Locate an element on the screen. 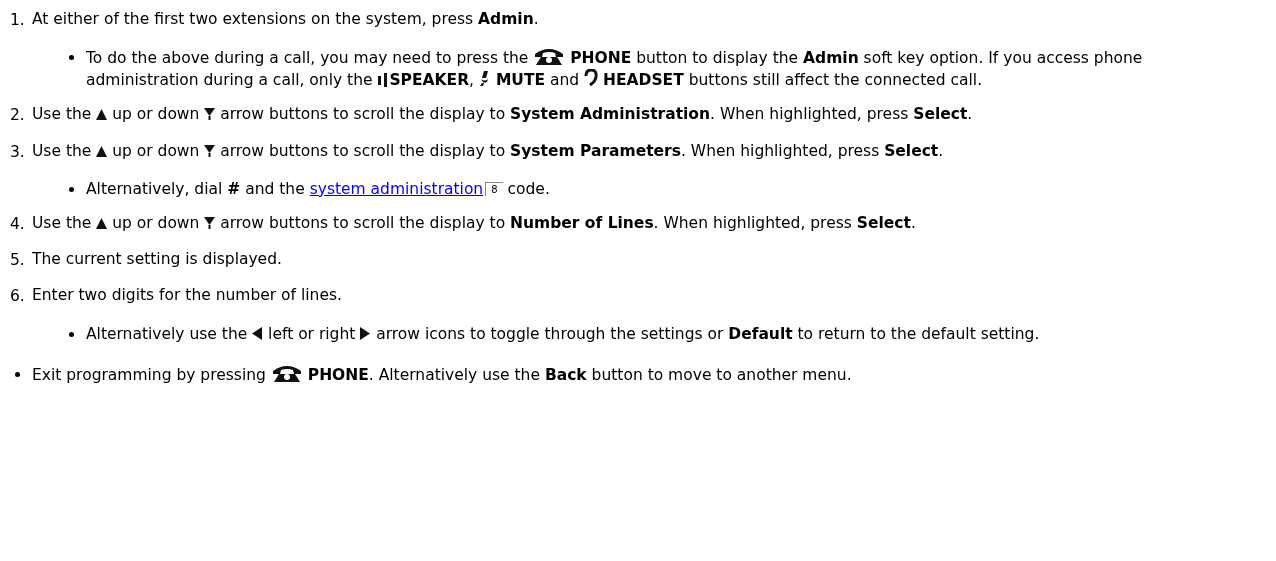 This screenshot has width=1276, height=561. step-number: 4. is located at coordinates (18, 224).